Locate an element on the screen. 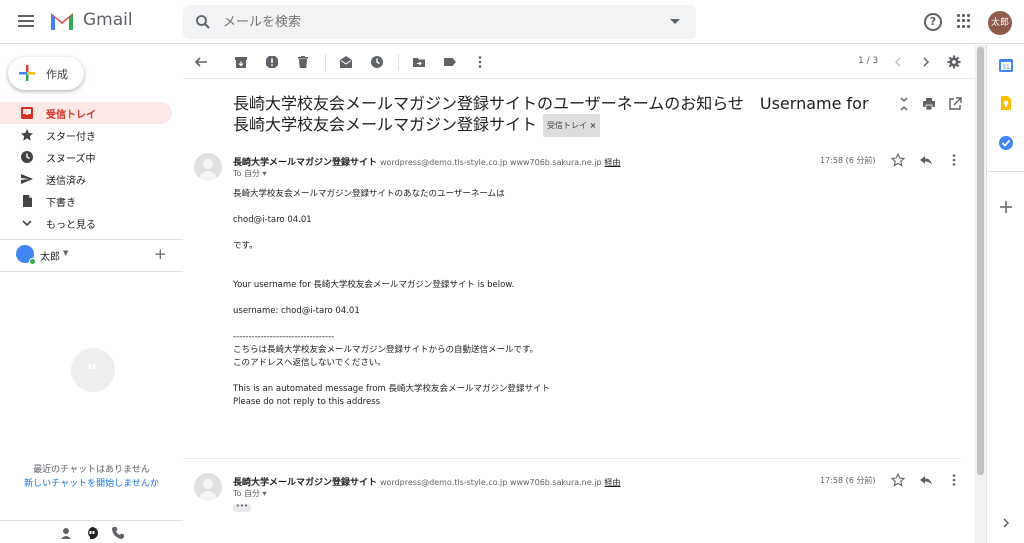  send-icon is located at coordinates (27, 179).